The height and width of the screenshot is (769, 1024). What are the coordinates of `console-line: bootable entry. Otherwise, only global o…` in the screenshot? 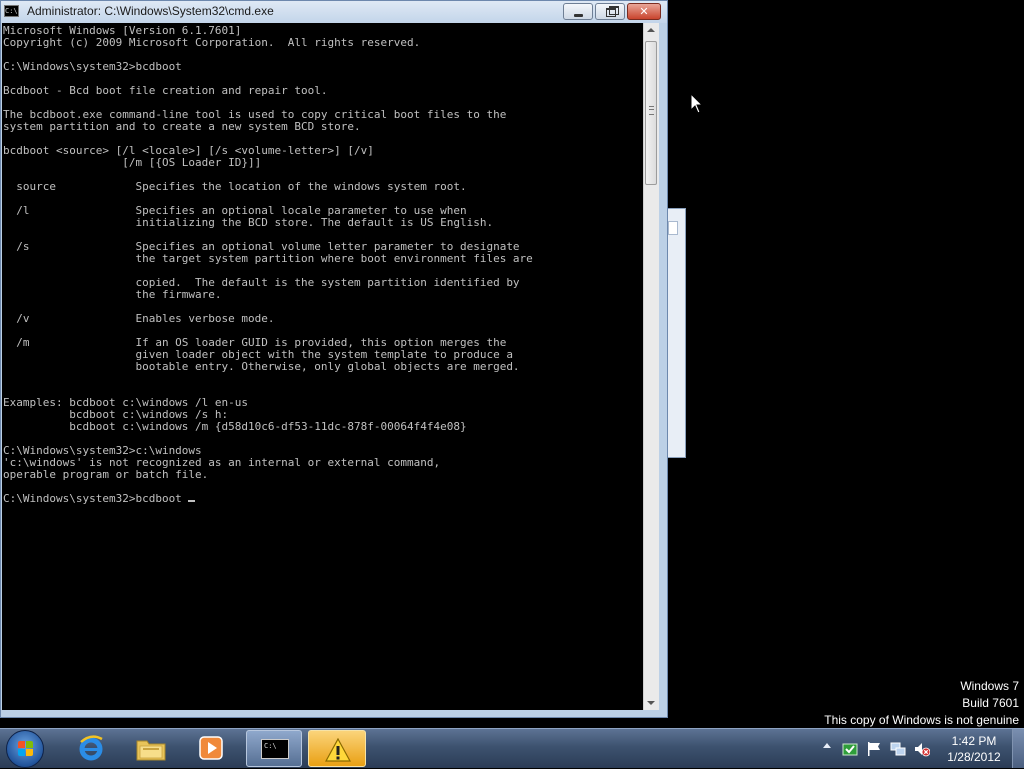 It's located at (261, 366).